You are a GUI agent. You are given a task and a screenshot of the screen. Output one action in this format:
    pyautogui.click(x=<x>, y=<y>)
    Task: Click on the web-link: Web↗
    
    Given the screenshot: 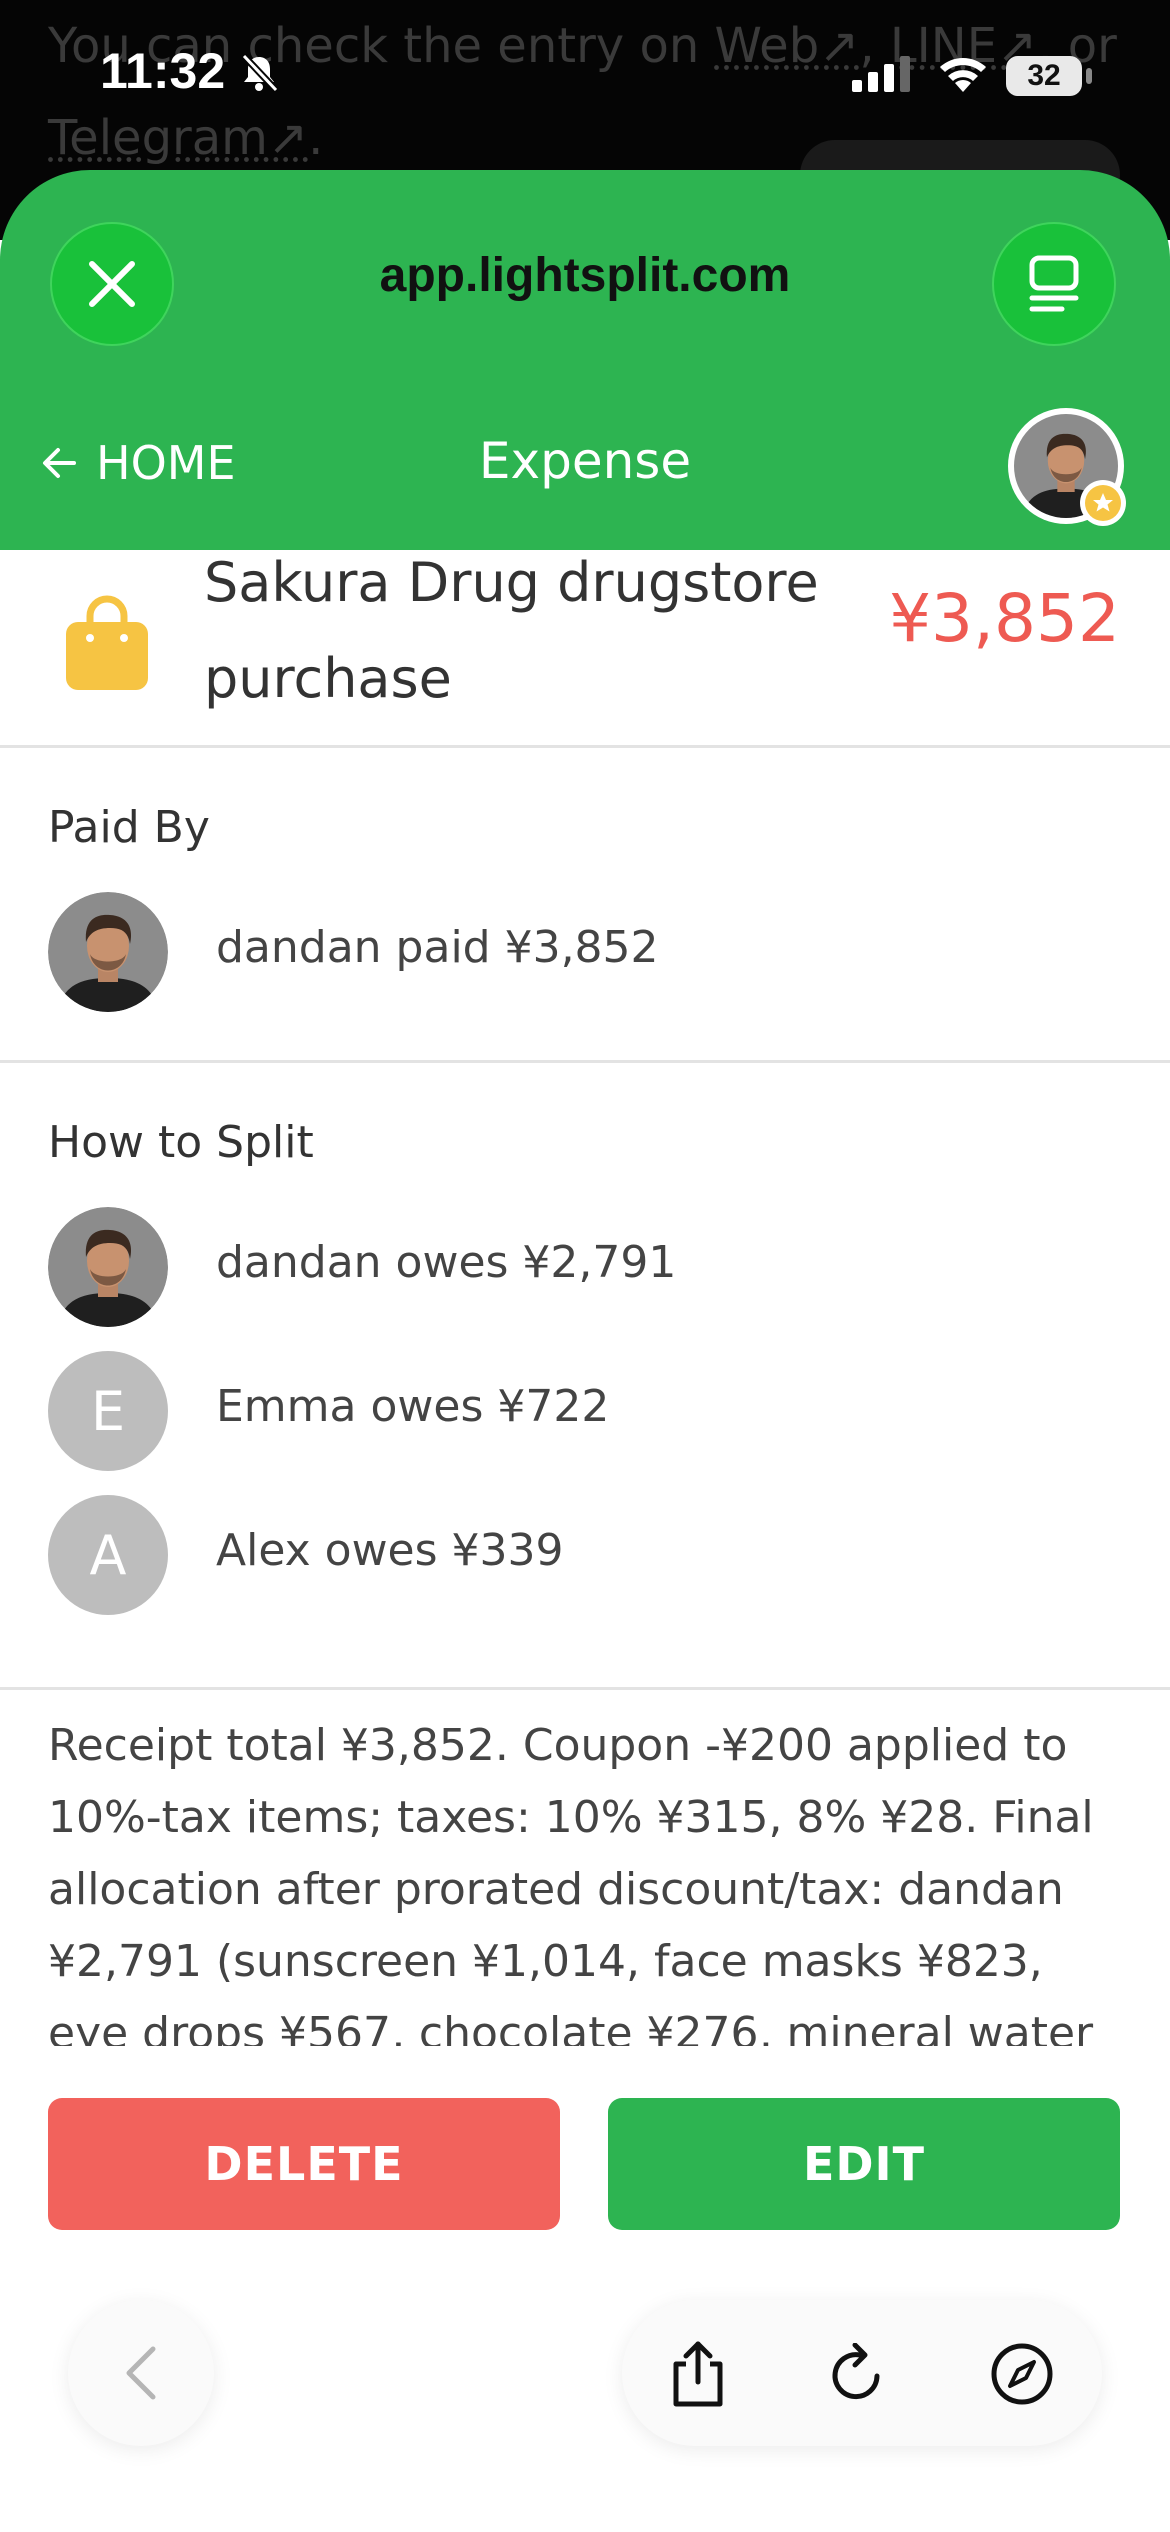 What is the action you would take?
    pyautogui.click(x=787, y=46)
    